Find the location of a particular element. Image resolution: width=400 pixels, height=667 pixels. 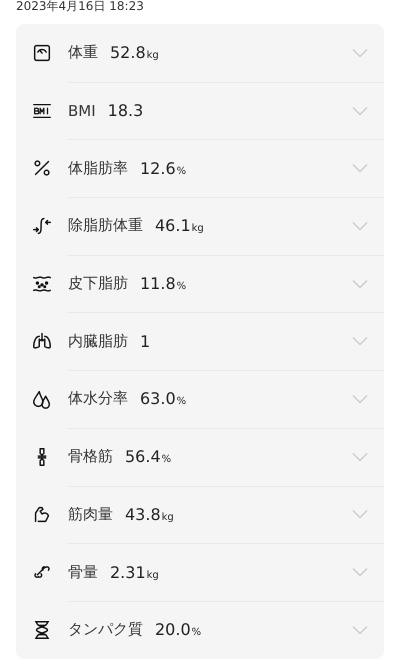

metric-label: 体脂肪率 is located at coordinates (98, 168).